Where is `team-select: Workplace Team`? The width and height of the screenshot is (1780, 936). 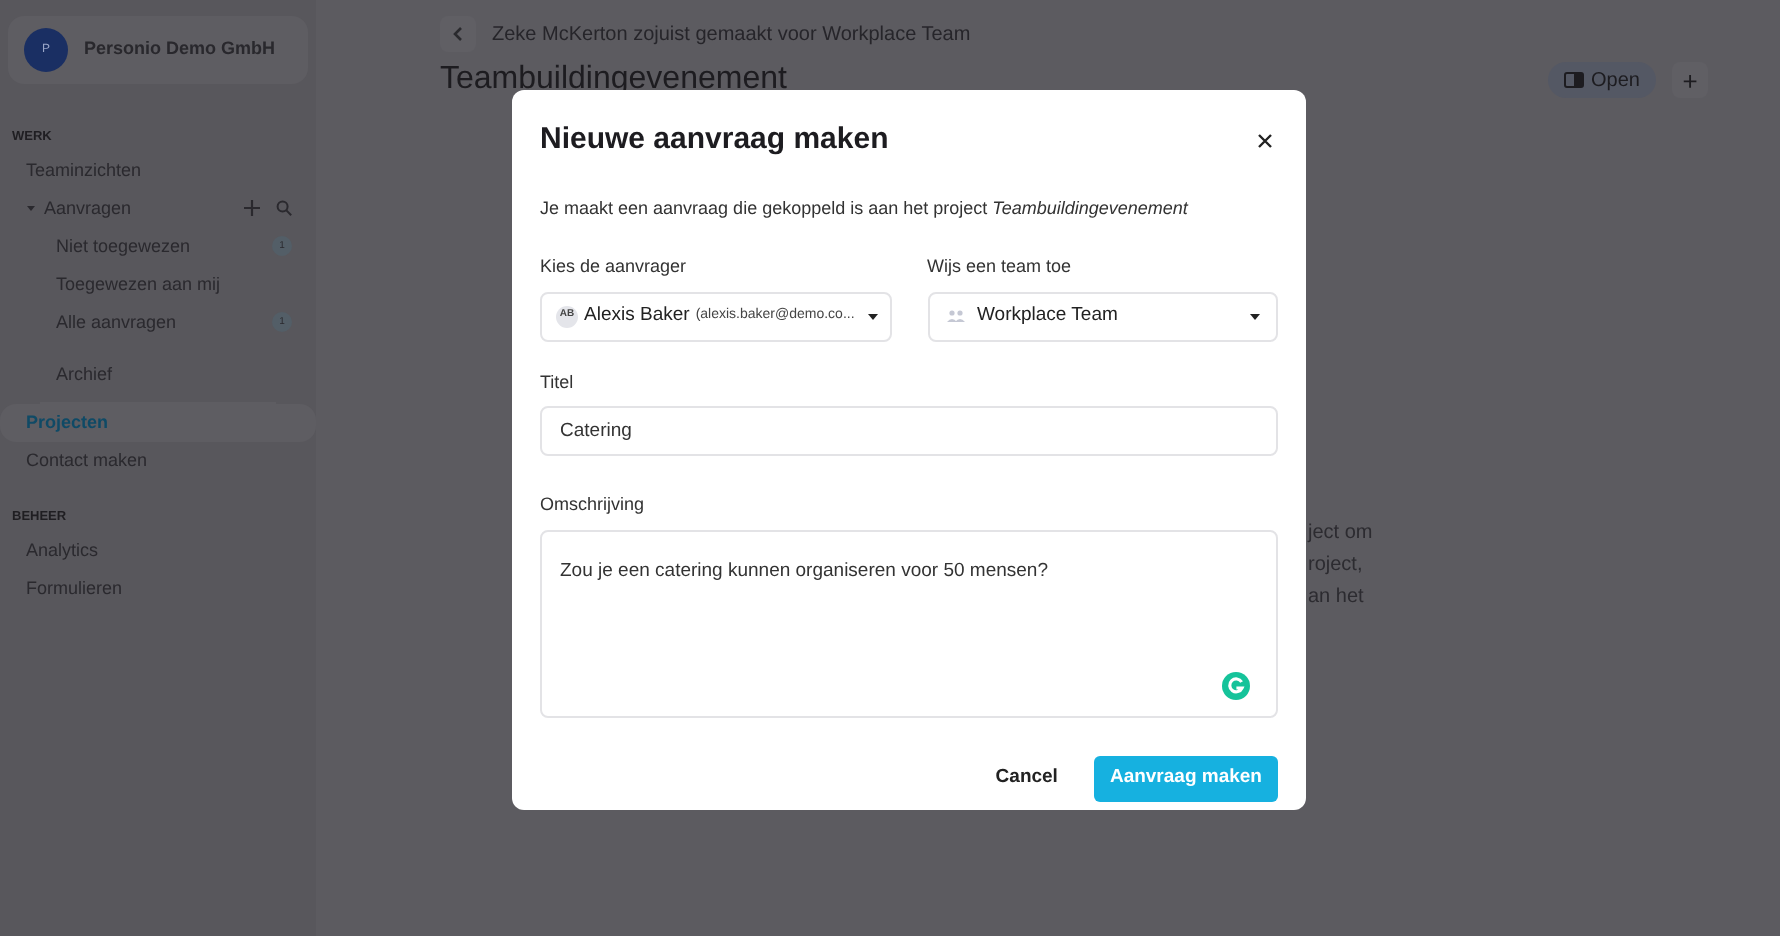 team-select: Workplace Team is located at coordinates (1102, 316).